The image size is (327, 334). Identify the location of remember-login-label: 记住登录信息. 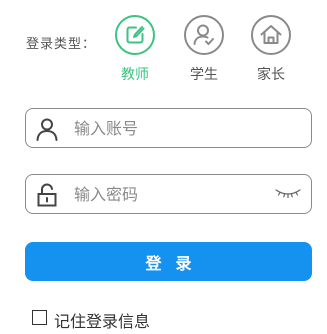
(102, 321).